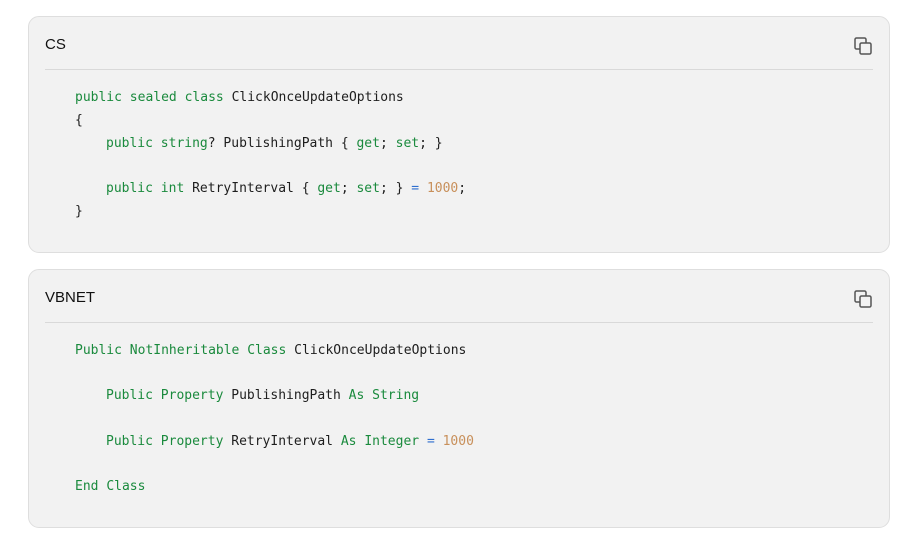 The image size is (909, 541). I want to click on code-block-header: CS, so click(459, 43).